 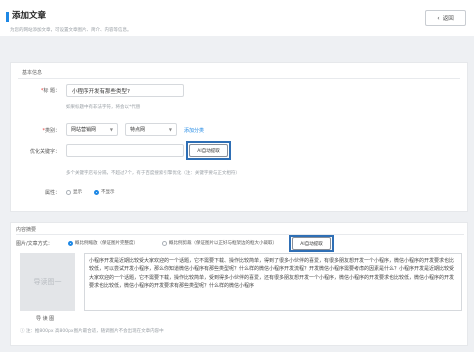 I want to click on title-hint: 如果标题中有非法字符，将会以*代替, so click(x=103, y=107).